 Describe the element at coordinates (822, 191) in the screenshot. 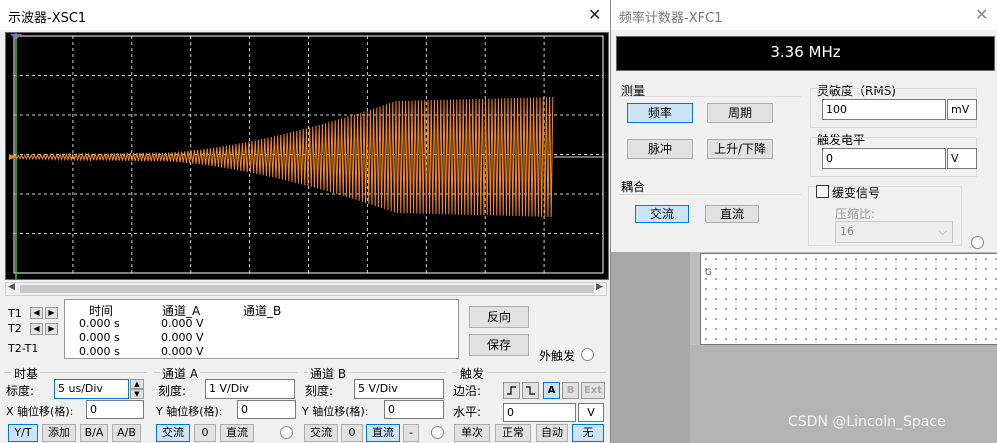

I see `slow-signal-checkbox` at that location.